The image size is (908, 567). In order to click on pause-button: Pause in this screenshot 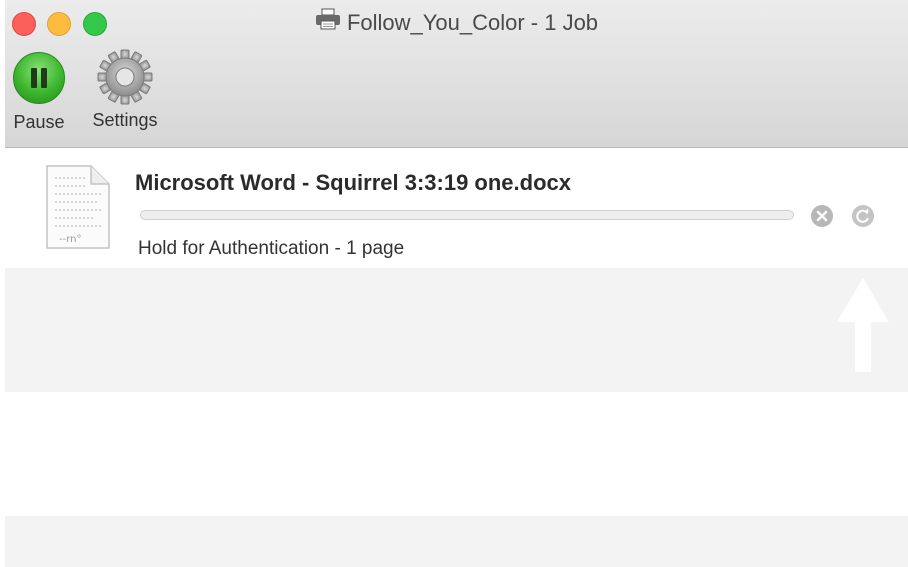, I will do `click(39, 92)`.